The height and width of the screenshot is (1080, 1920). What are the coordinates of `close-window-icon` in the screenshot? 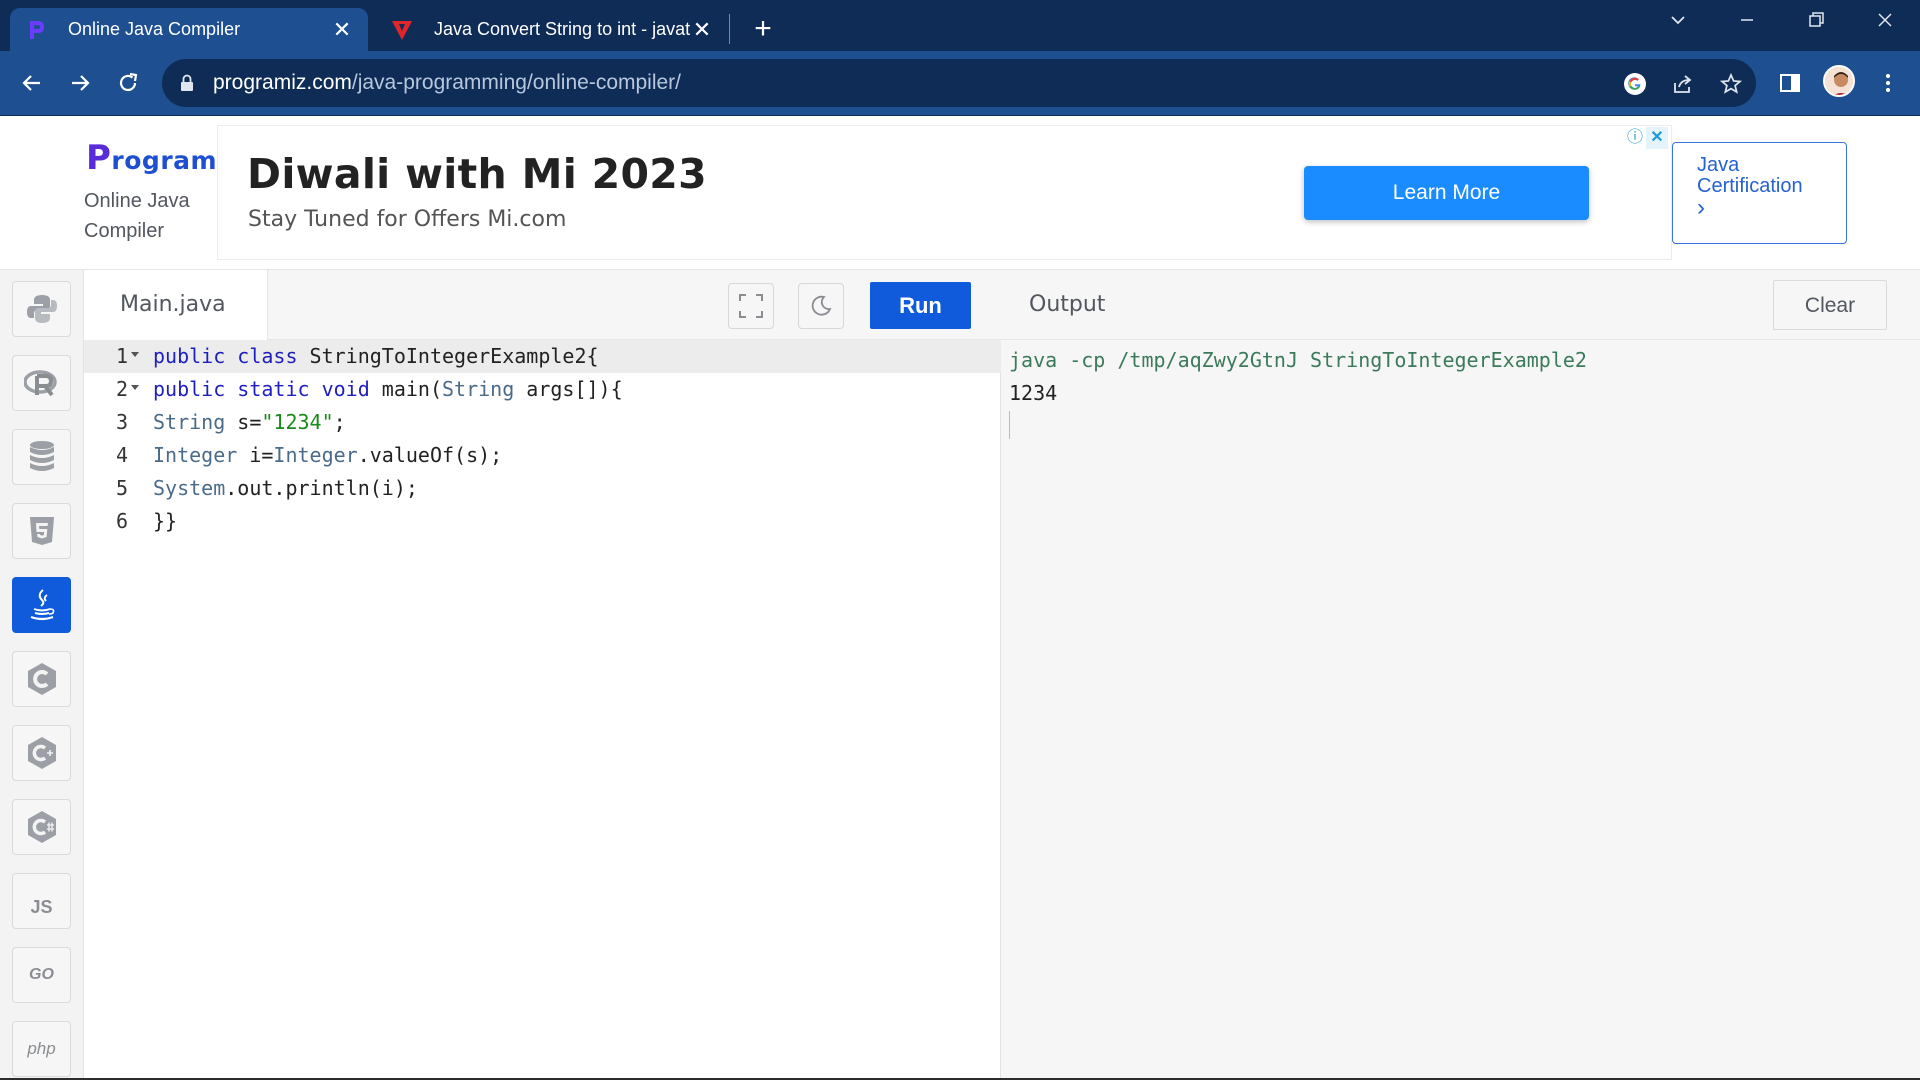 It's located at (1885, 23).